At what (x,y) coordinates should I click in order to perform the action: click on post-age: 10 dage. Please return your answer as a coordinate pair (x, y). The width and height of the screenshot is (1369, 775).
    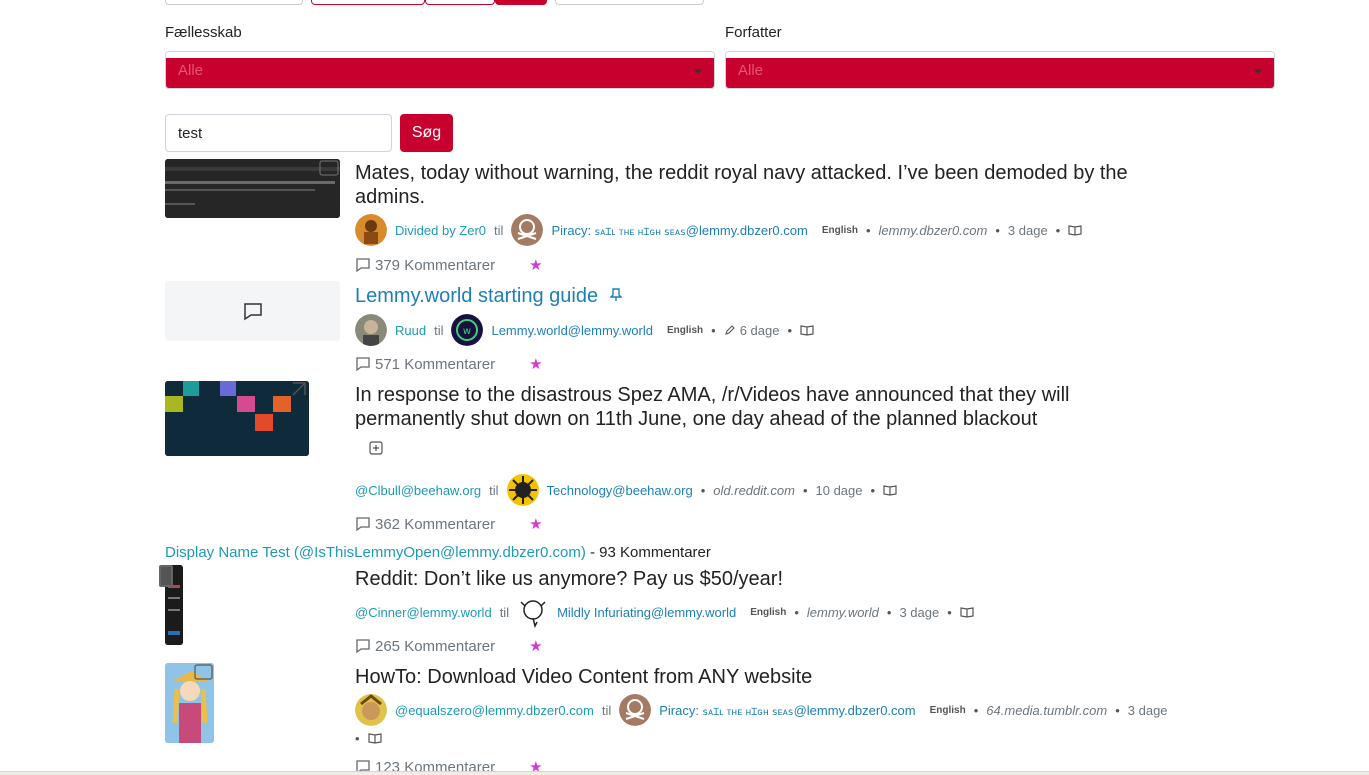
    Looking at the image, I should click on (839, 490).